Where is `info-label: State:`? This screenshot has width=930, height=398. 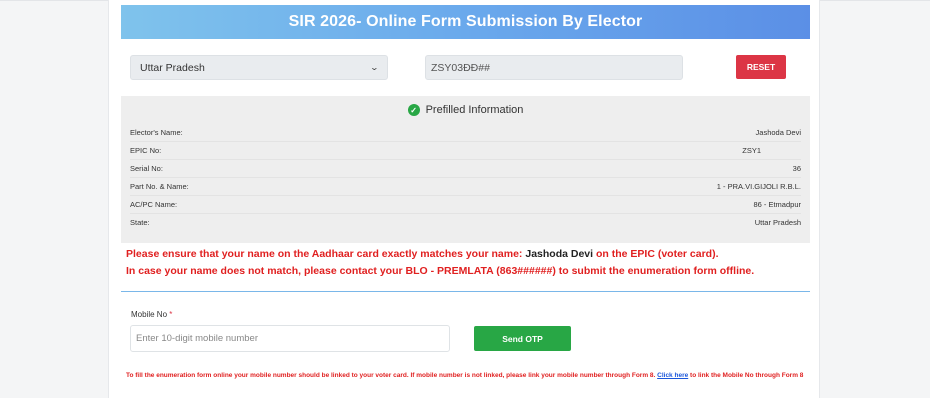
info-label: State: is located at coordinates (140, 222).